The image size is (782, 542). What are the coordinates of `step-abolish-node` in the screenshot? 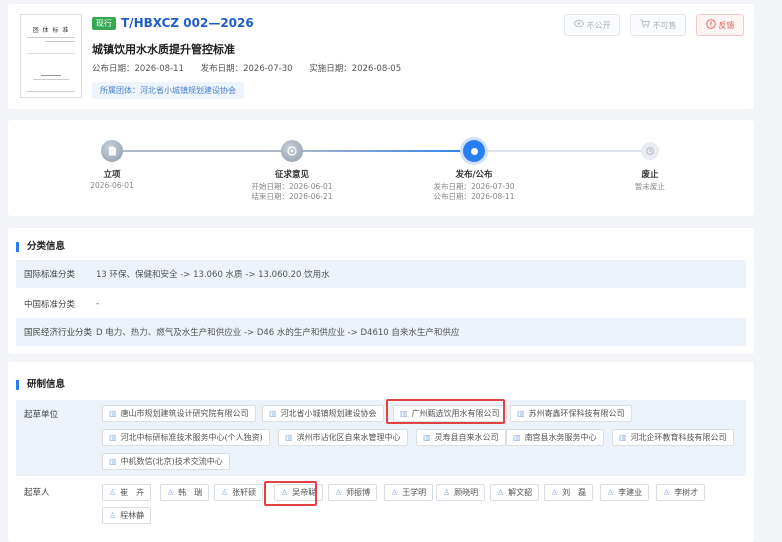 It's located at (650, 151).